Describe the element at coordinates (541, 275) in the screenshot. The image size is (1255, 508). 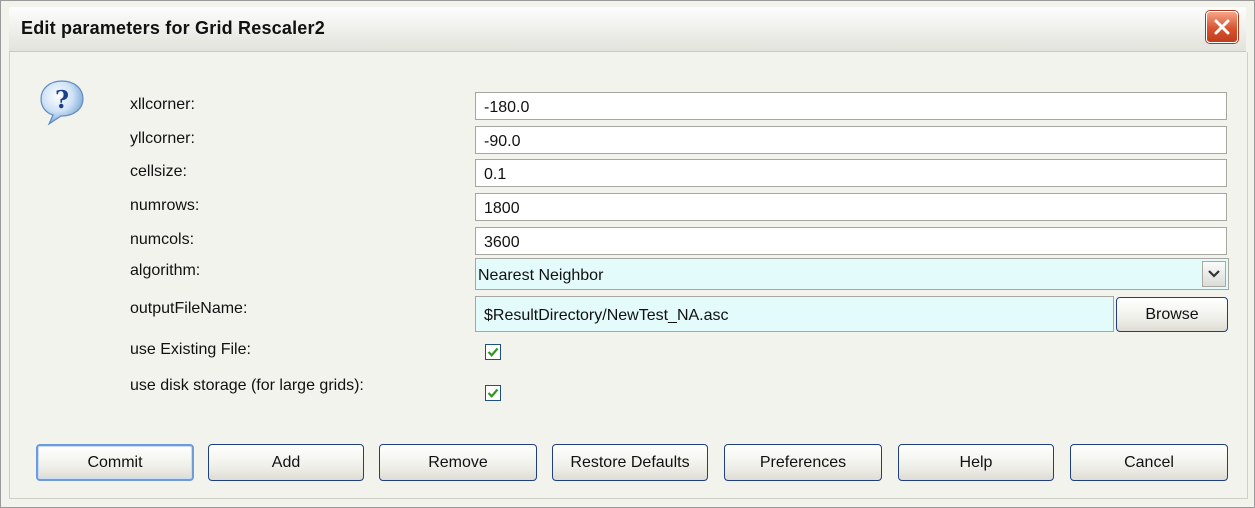
I see `algorithm-selected-value: Nearest Neighbor` at that location.